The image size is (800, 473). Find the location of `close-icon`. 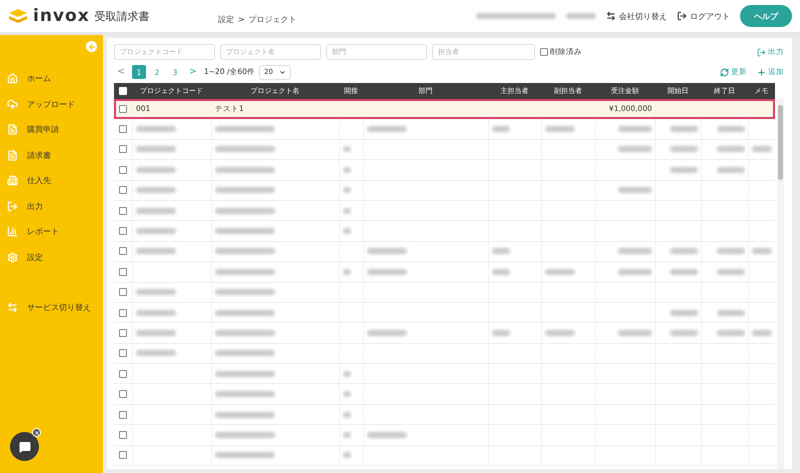

close-icon is located at coordinates (36, 432).